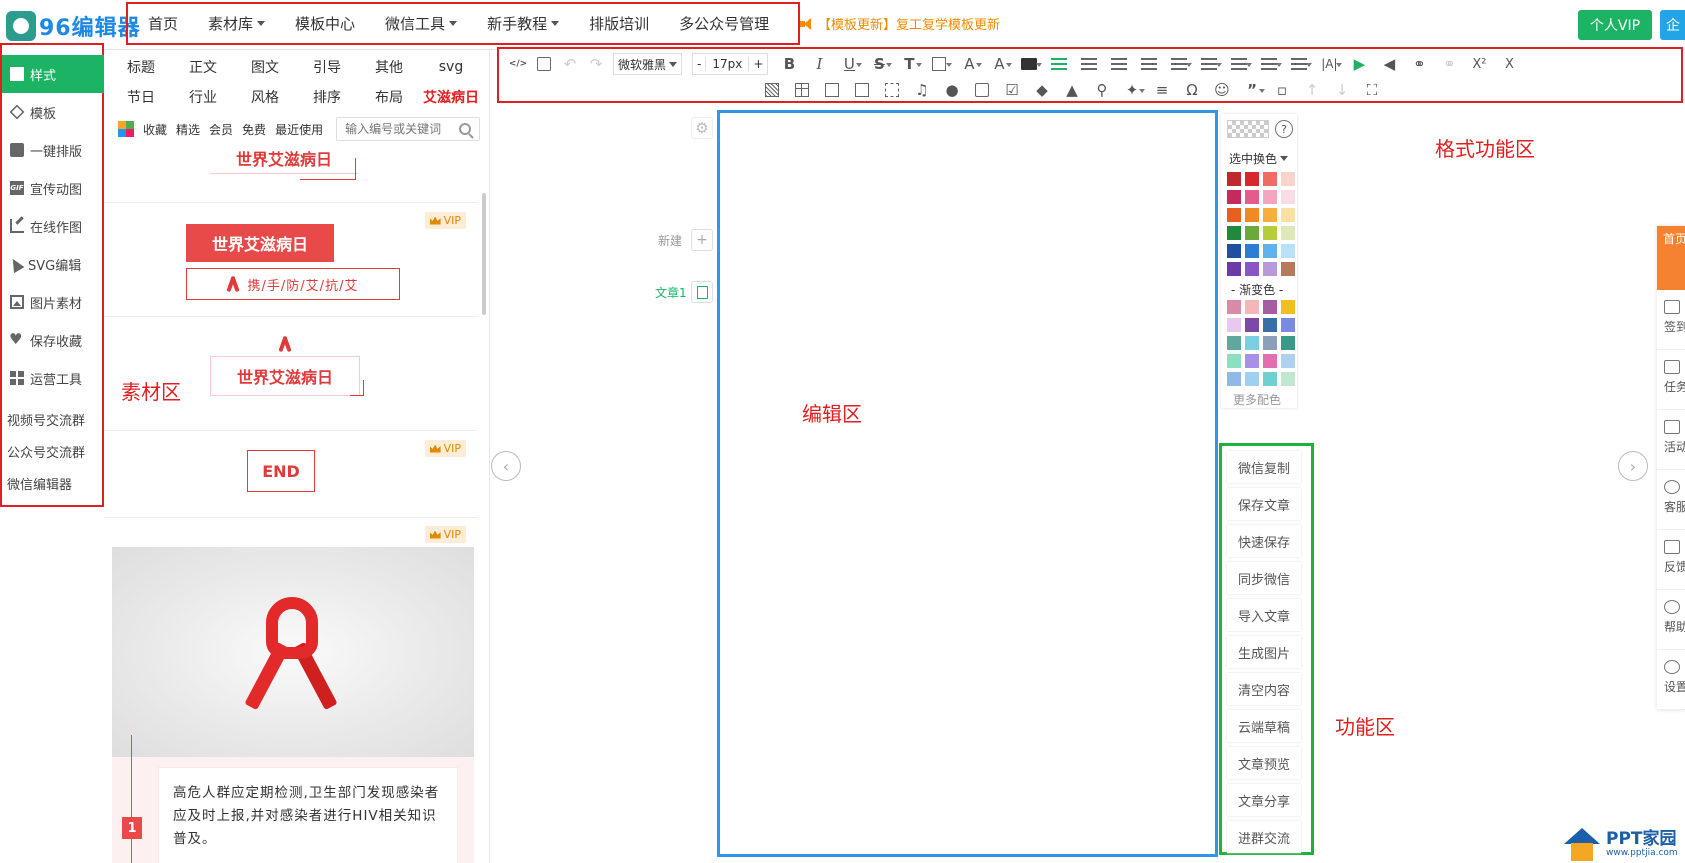 This screenshot has width=1685, height=863. I want to click on sidebar-link-account-group: 公众号交流群, so click(52, 451).